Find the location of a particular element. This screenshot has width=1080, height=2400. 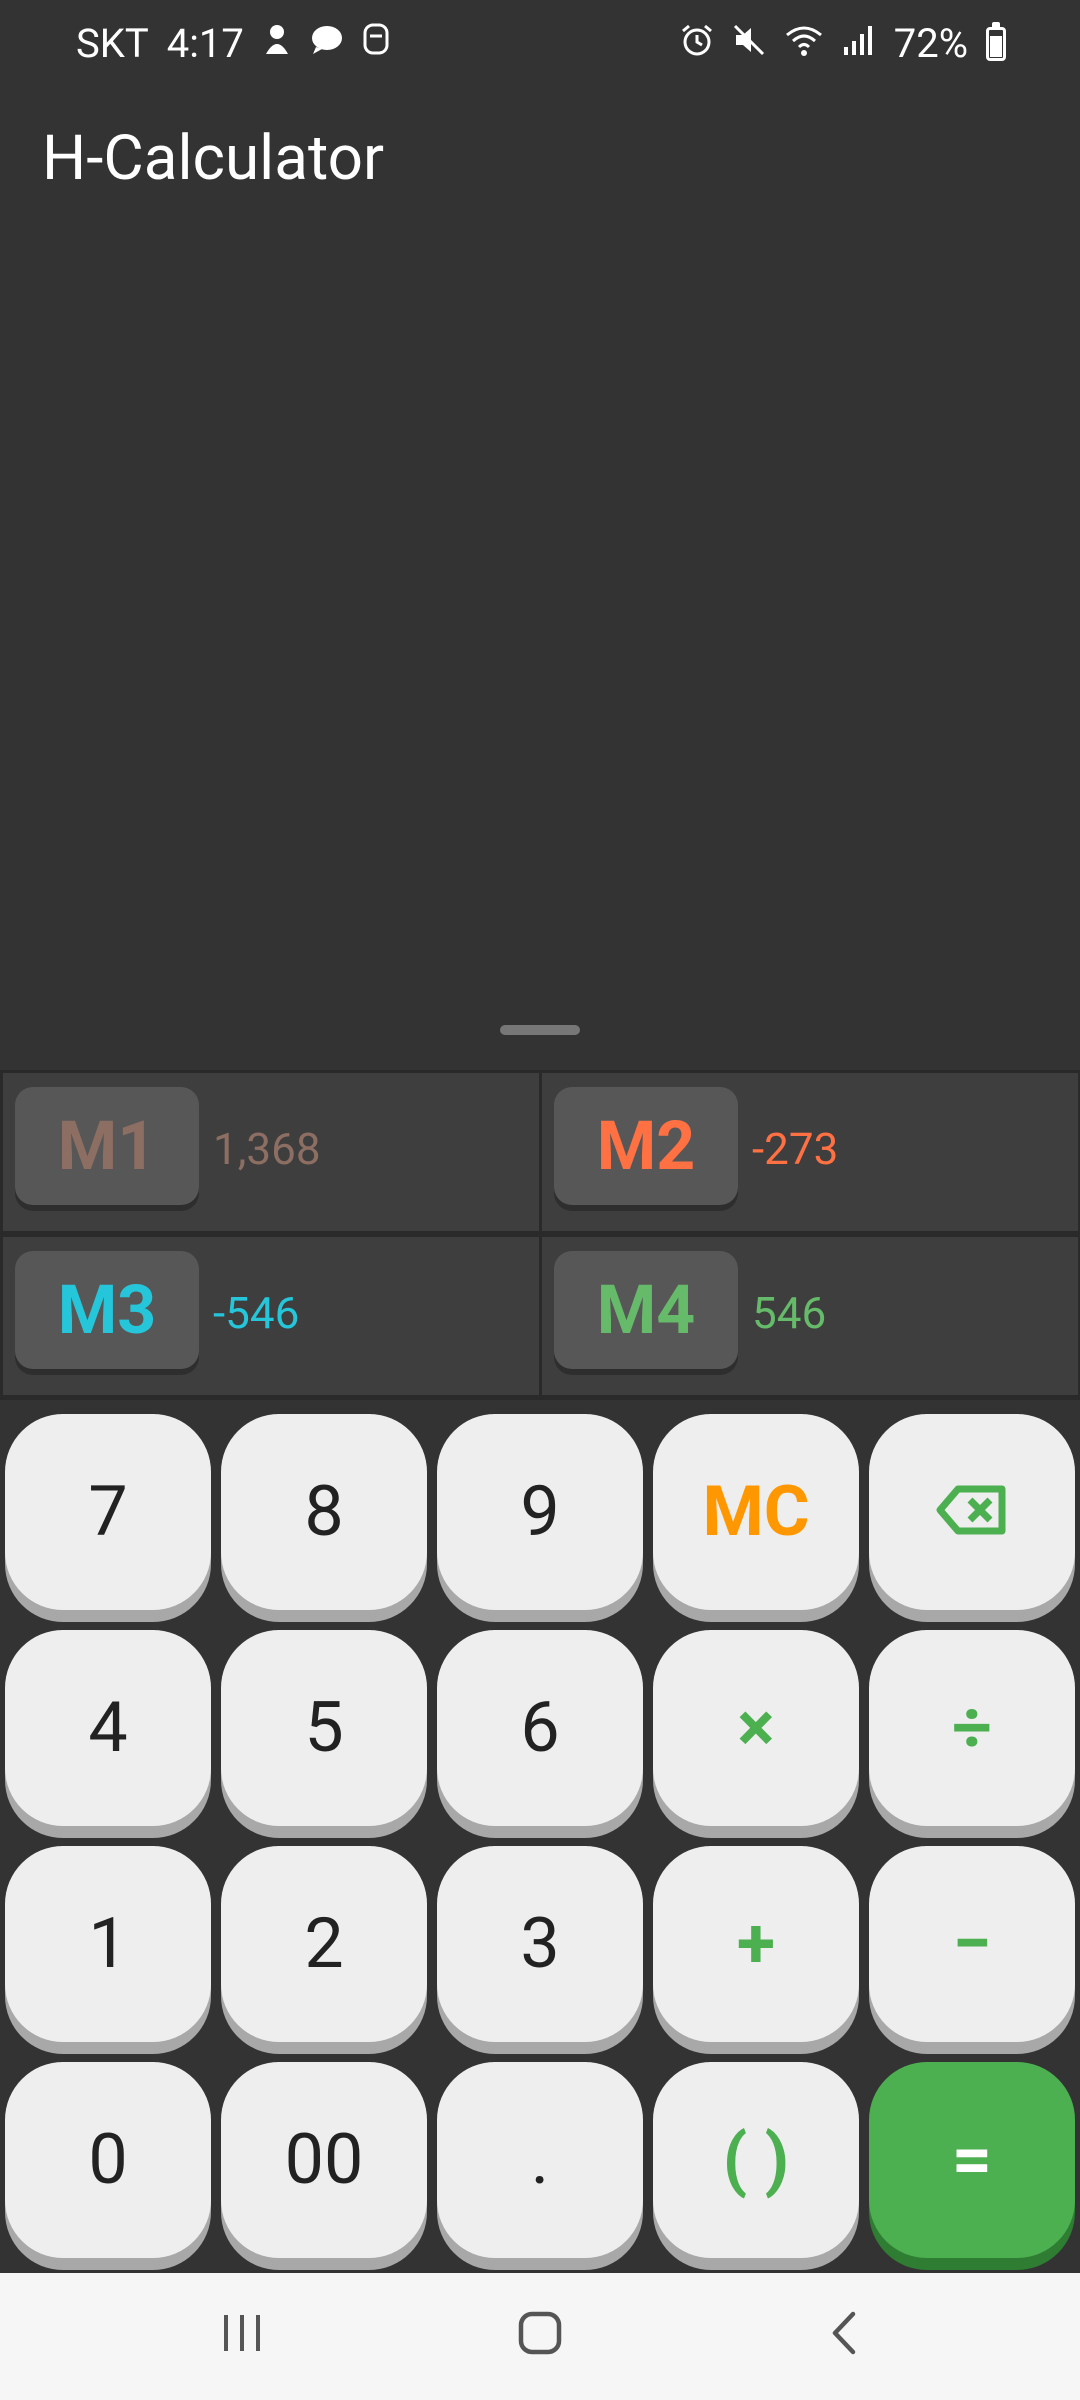

key-1: 1 is located at coordinates (108, 1944).